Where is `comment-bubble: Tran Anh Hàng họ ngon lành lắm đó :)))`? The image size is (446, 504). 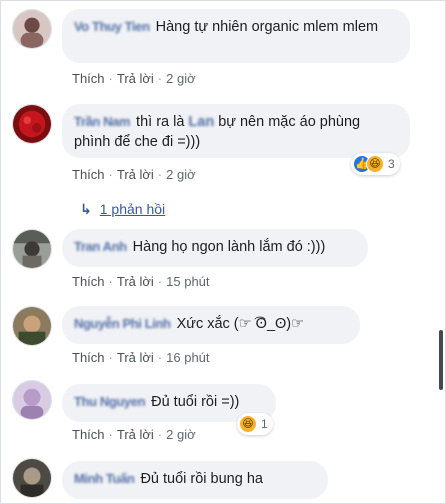
comment-bubble: Tran Anh Hàng họ ngon lành lắm đó :))) is located at coordinates (215, 248).